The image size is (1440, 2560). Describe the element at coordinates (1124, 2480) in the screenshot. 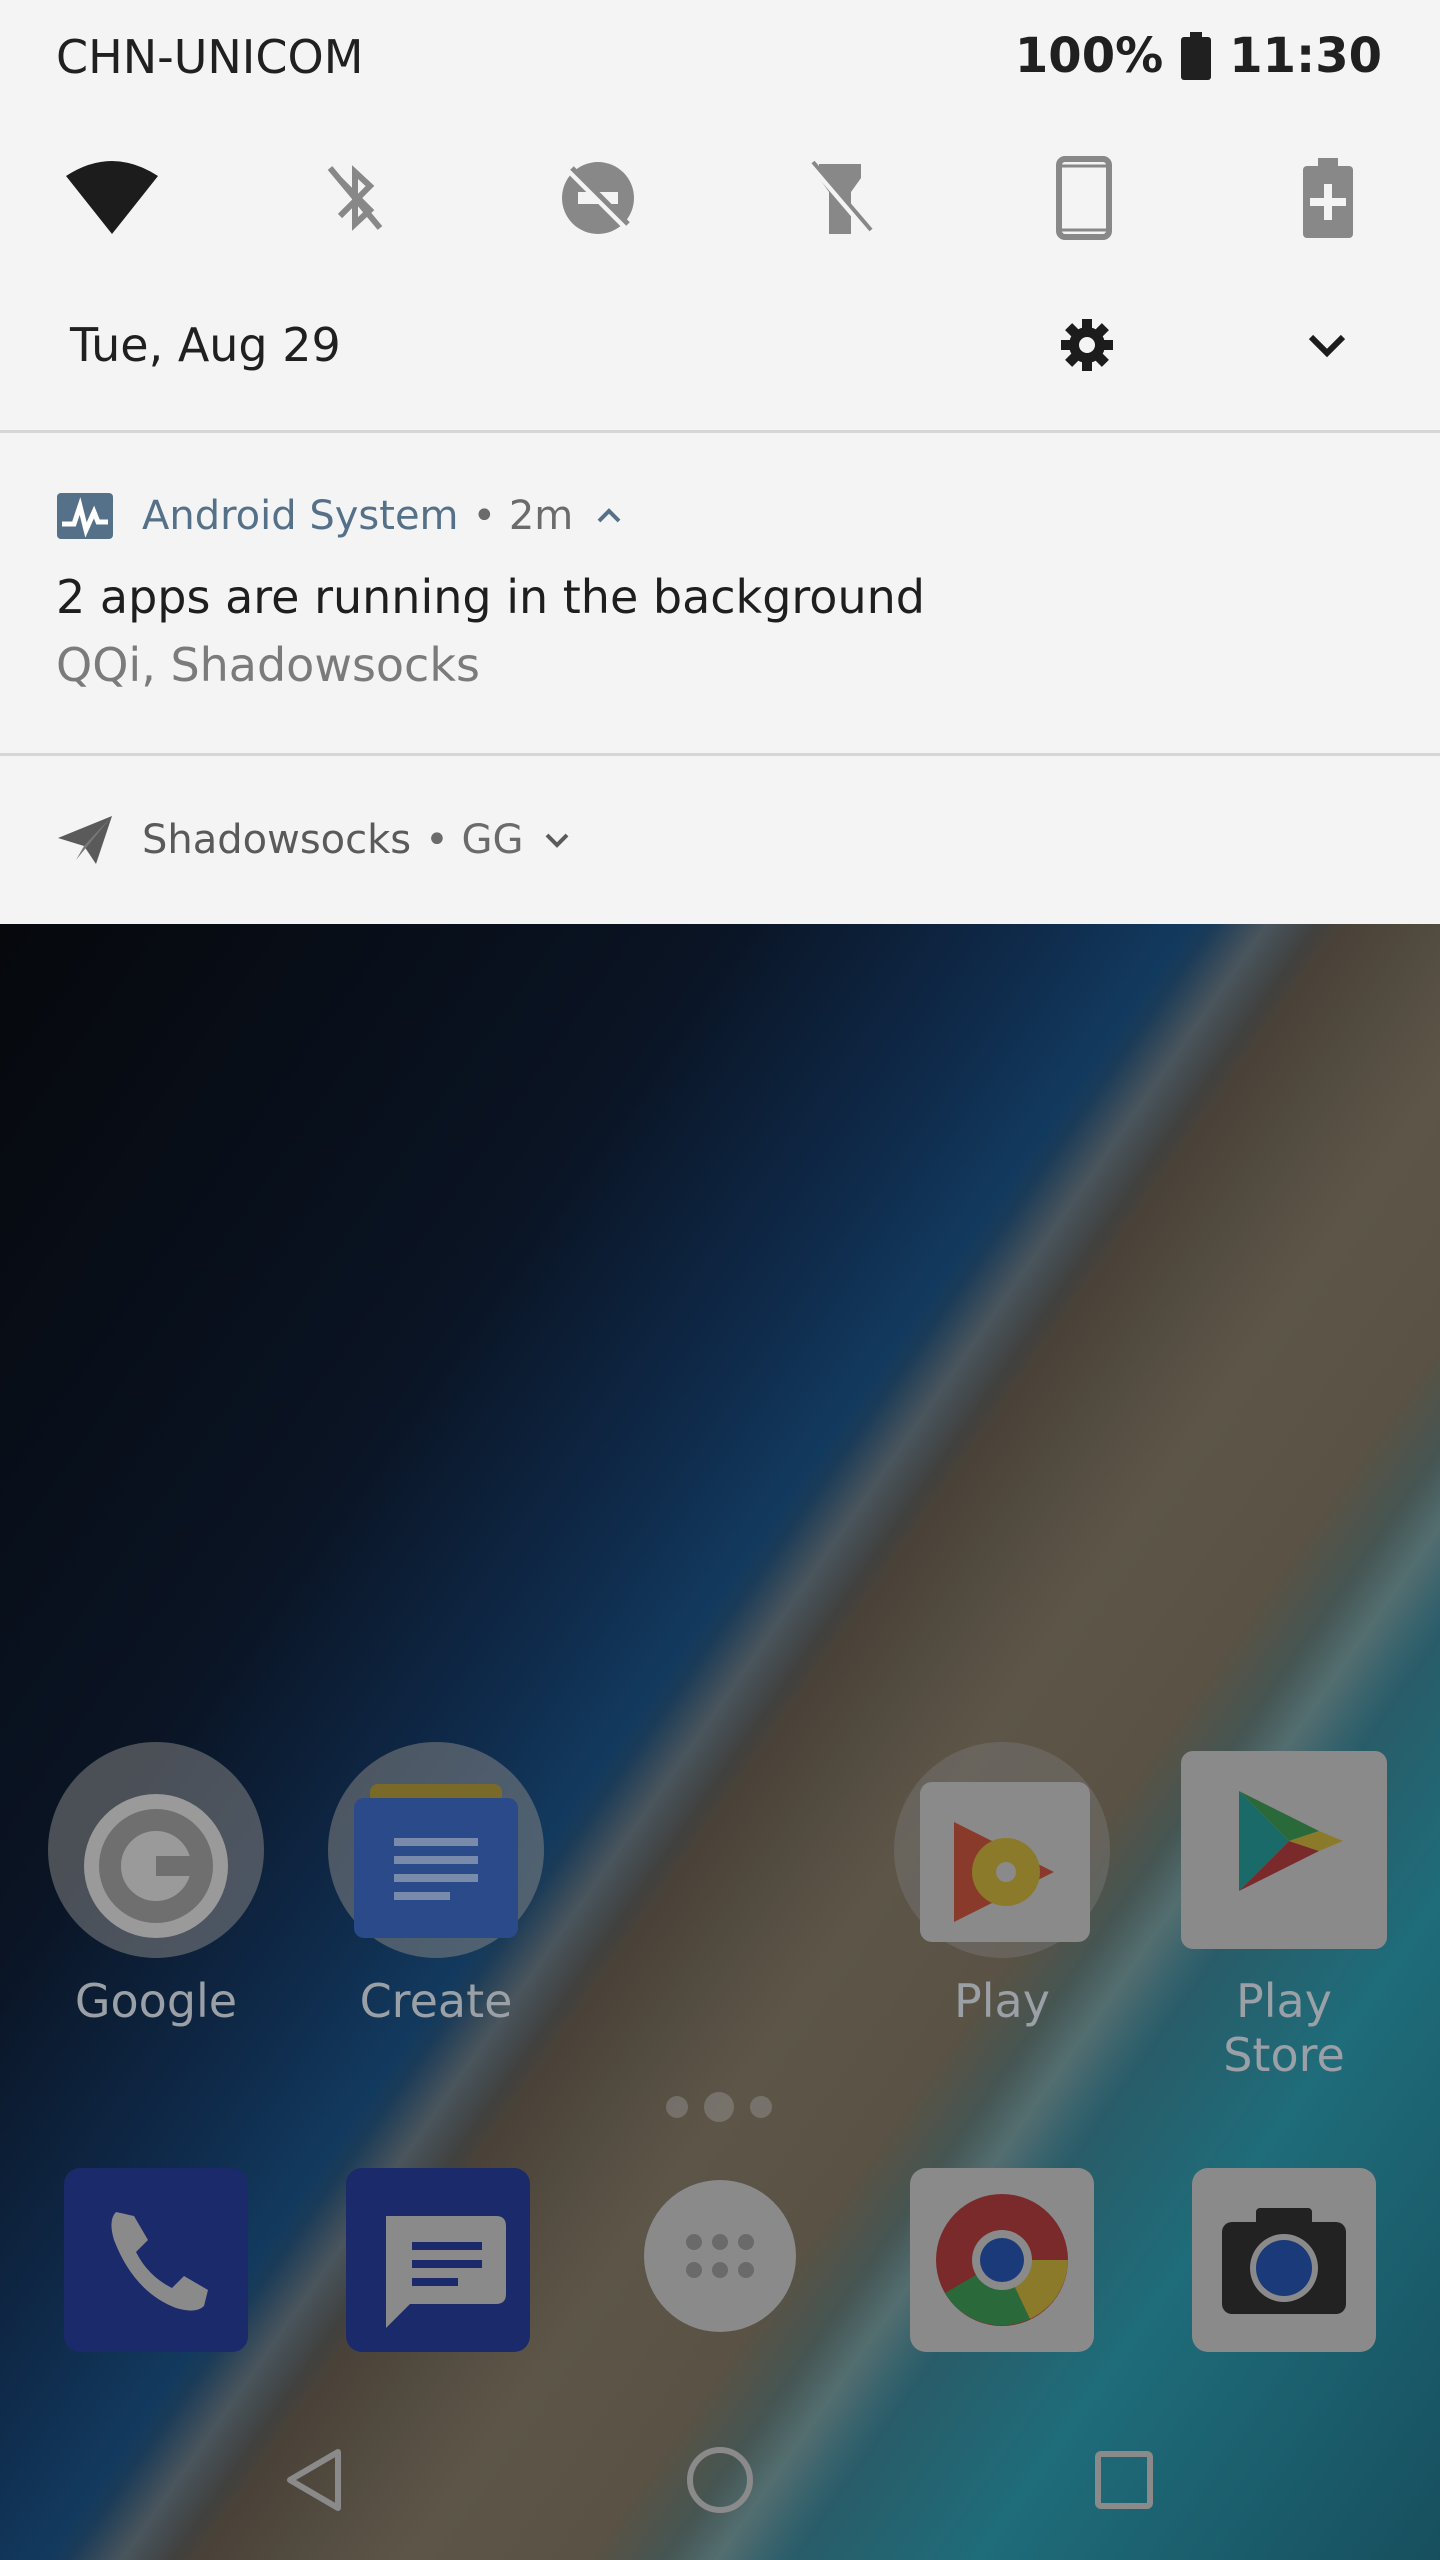

I see `recents-icon` at that location.